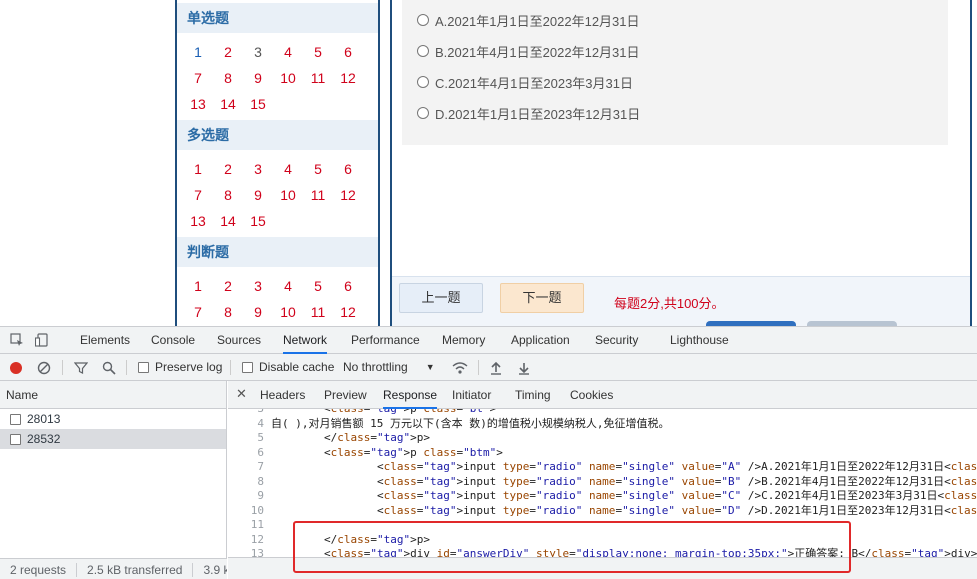  What do you see at coordinates (44, 367) in the screenshot?
I see `clear-icon` at bounding box center [44, 367].